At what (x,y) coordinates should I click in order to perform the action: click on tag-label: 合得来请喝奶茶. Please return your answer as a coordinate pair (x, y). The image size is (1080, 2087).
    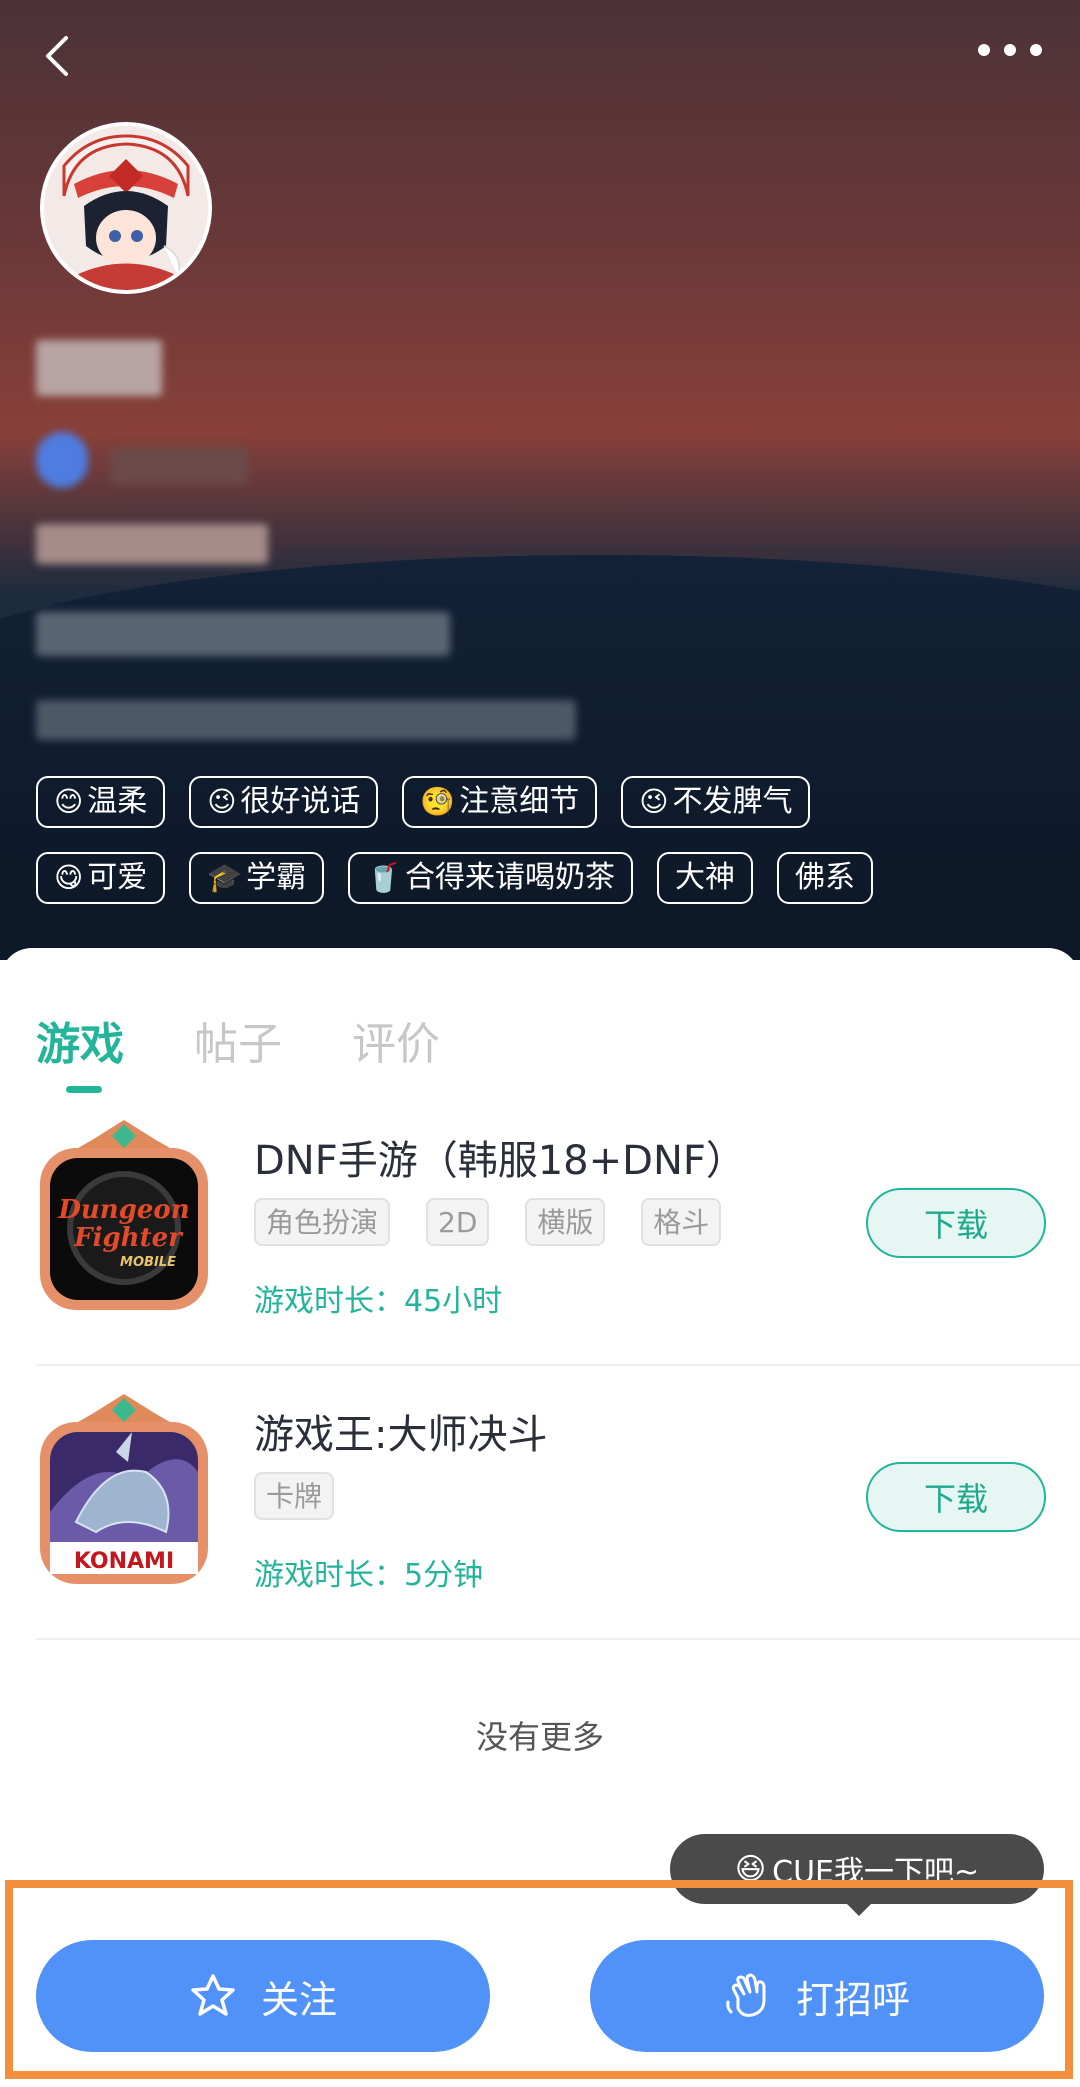
    Looking at the image, I should click on (509, 877).